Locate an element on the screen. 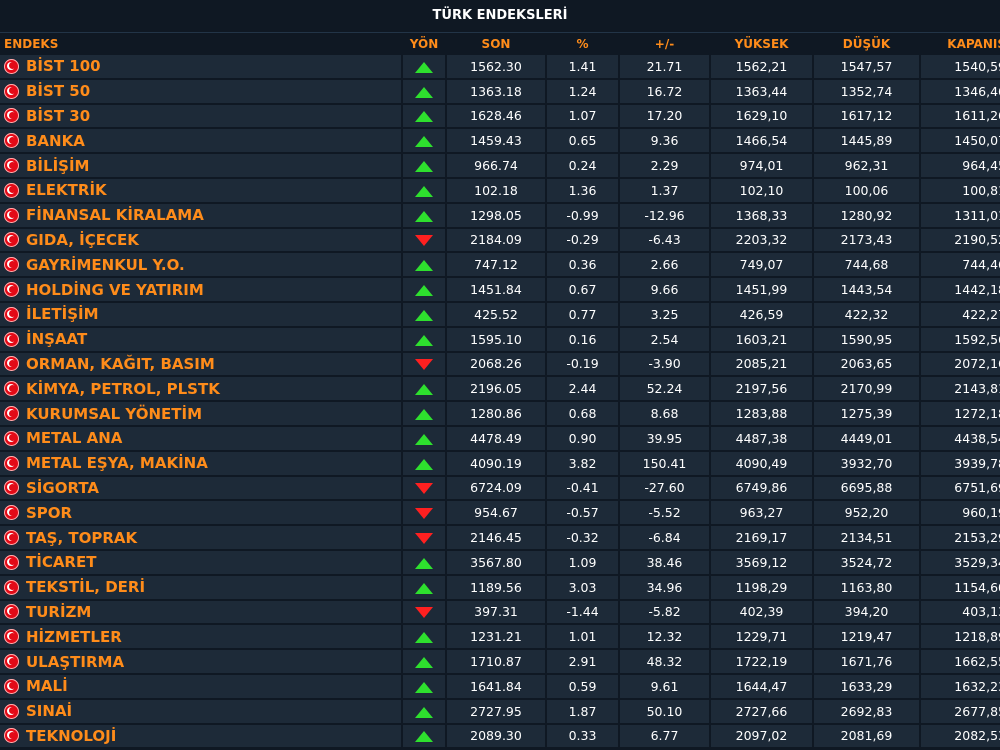 This screenshot has width=1000, height=750. close-value: 1311,01 is located at coordinates (960, 215).